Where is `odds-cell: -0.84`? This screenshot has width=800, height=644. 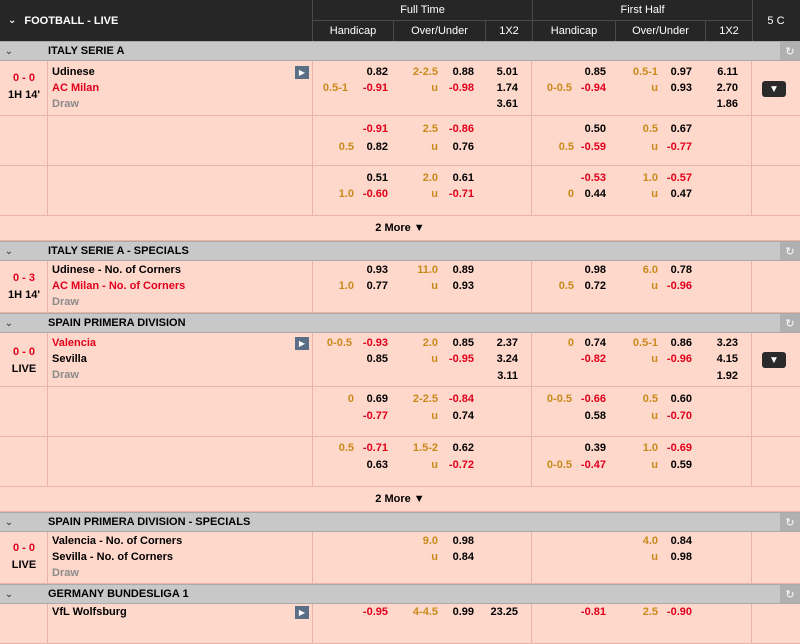 odds-cell: -0.84 is located at coordinates (458, 399).